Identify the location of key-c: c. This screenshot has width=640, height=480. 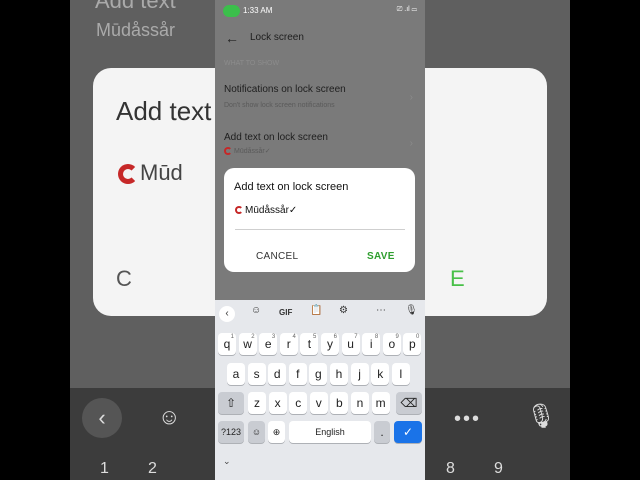
(298, 403).